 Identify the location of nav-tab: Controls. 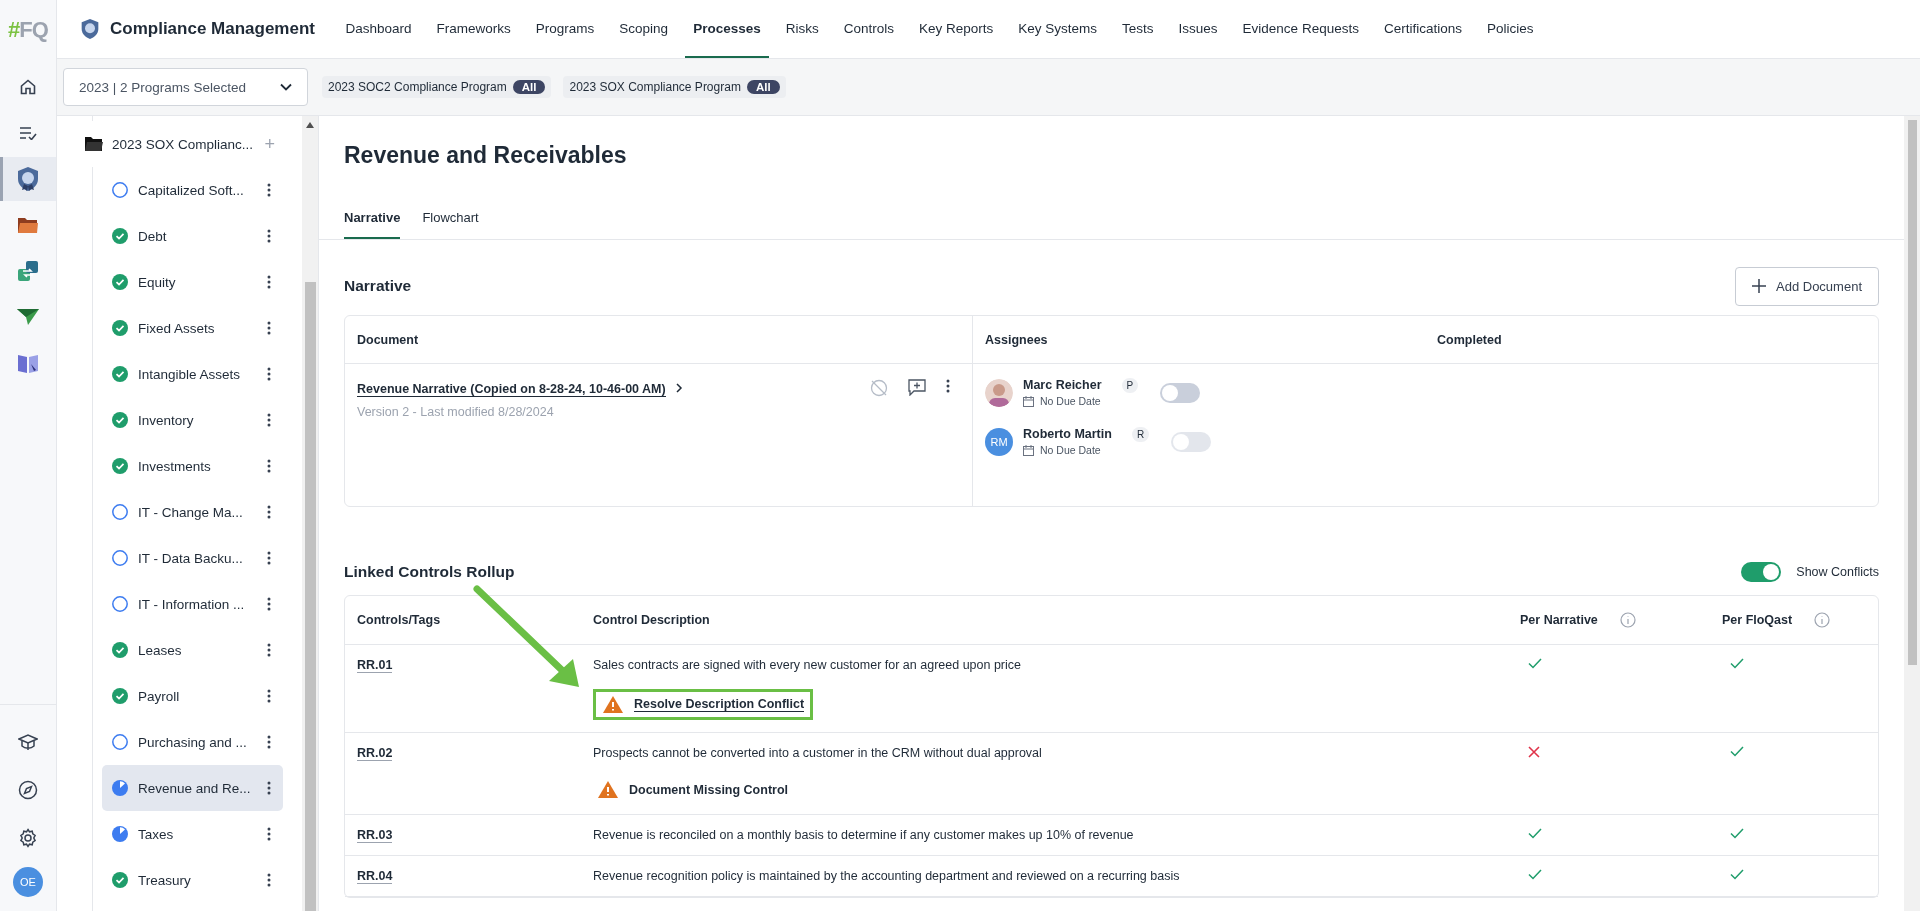
(869, 29).